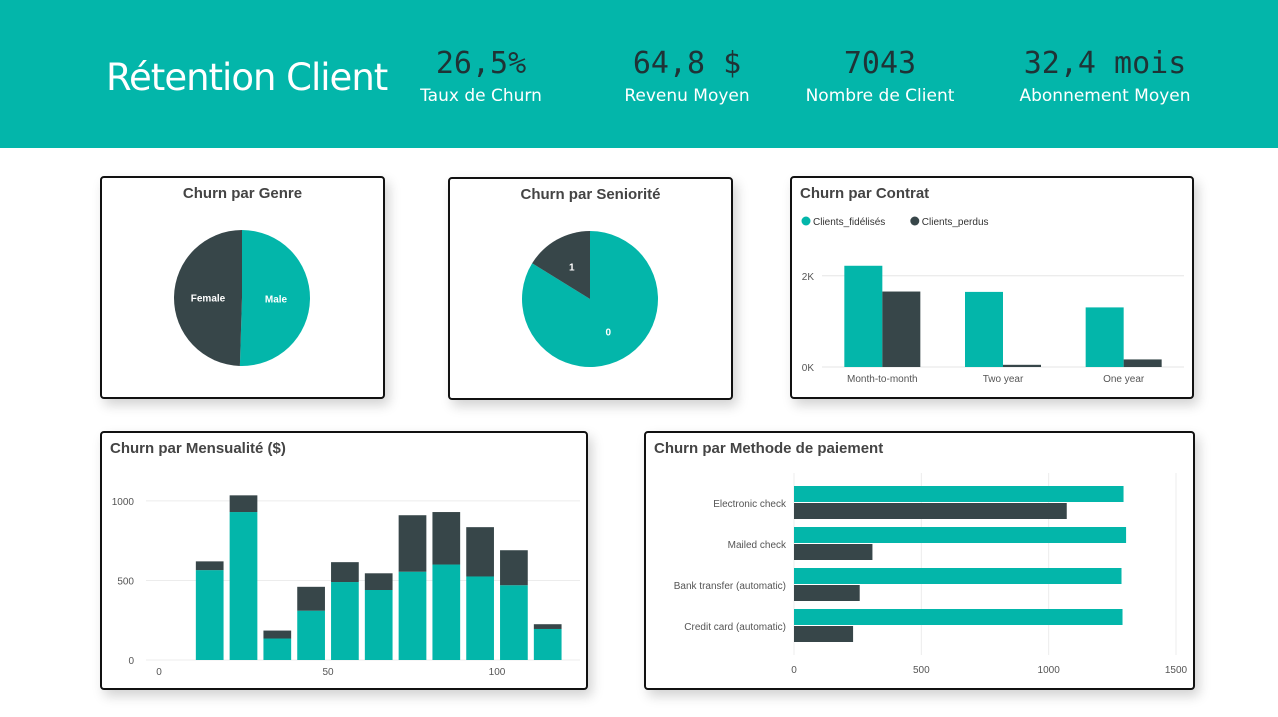 Image resolution: width=1278 pixels, height=717 pixels. What do you see at coordinates (757, 545) in the screenshot?
I see `y-tick-label: Mailed check` at bounding box center [757, 545].